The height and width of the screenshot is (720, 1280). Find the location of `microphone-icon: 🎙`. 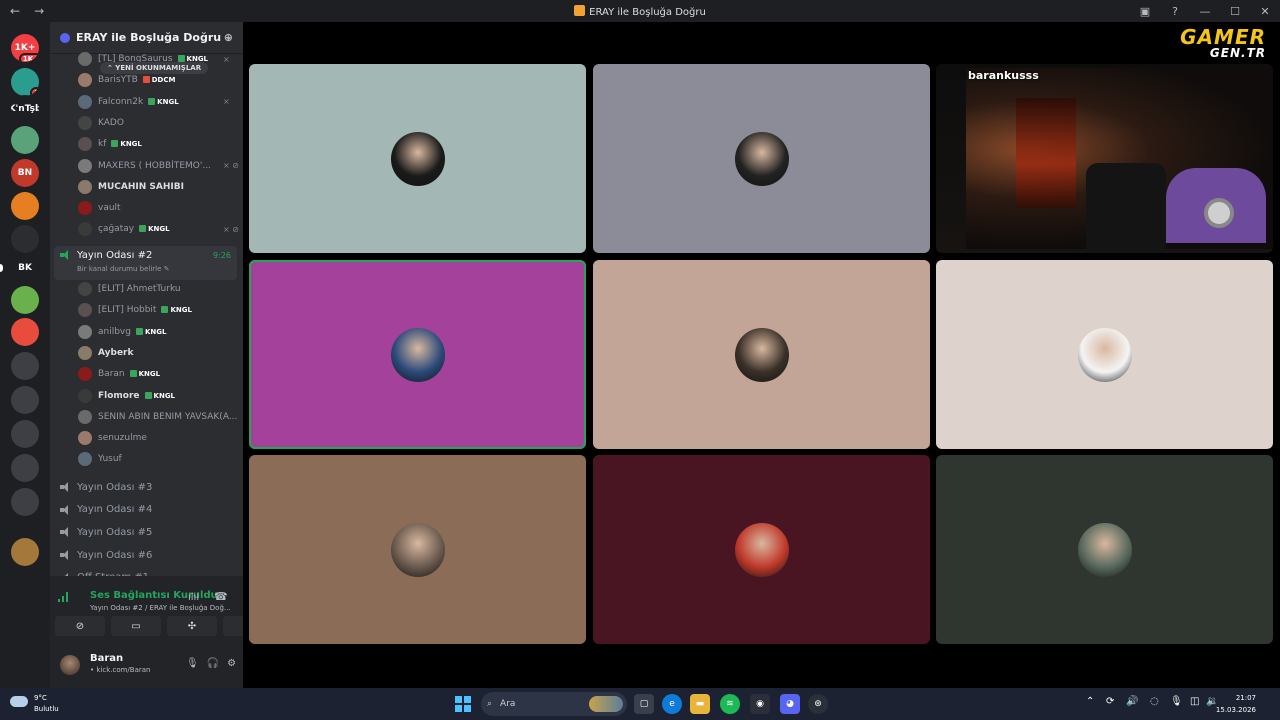

microphone-icon: 🎙 is located at coordinates (192, 663).